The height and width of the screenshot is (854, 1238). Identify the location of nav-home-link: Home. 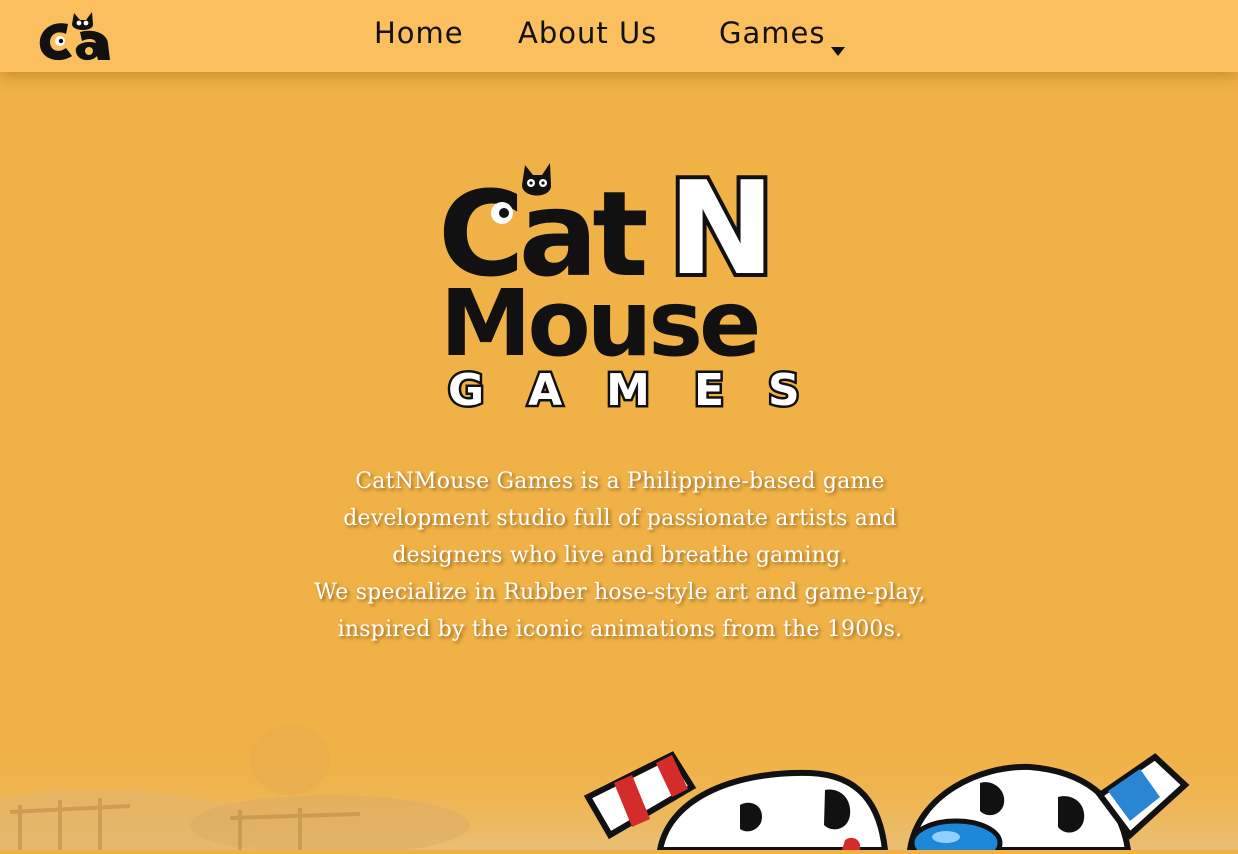
(419, 33).